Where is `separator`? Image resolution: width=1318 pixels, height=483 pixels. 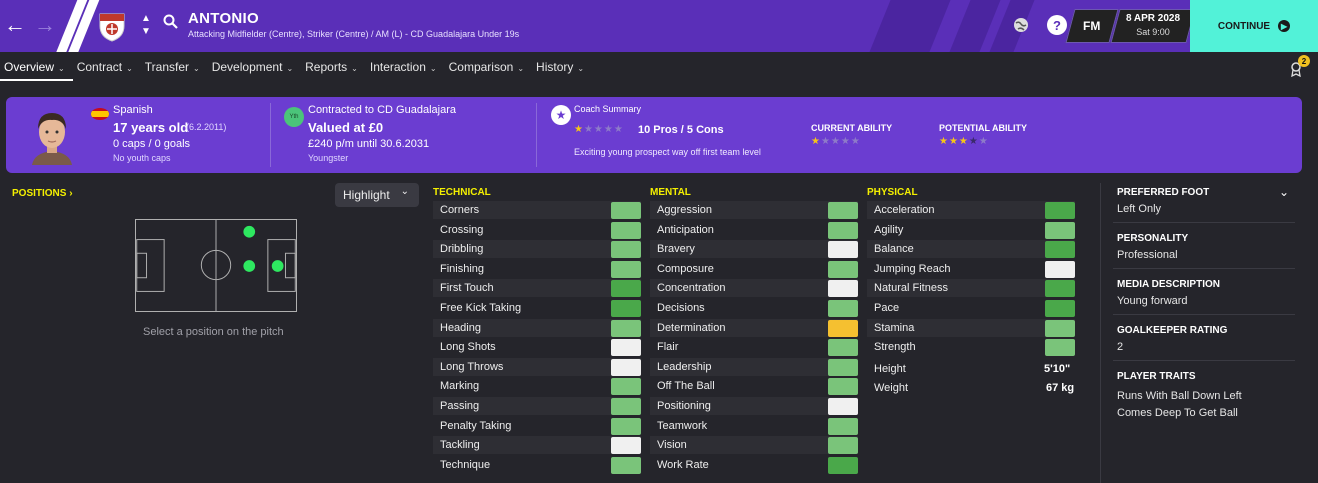
separator is located at coordinates (1204, 360).